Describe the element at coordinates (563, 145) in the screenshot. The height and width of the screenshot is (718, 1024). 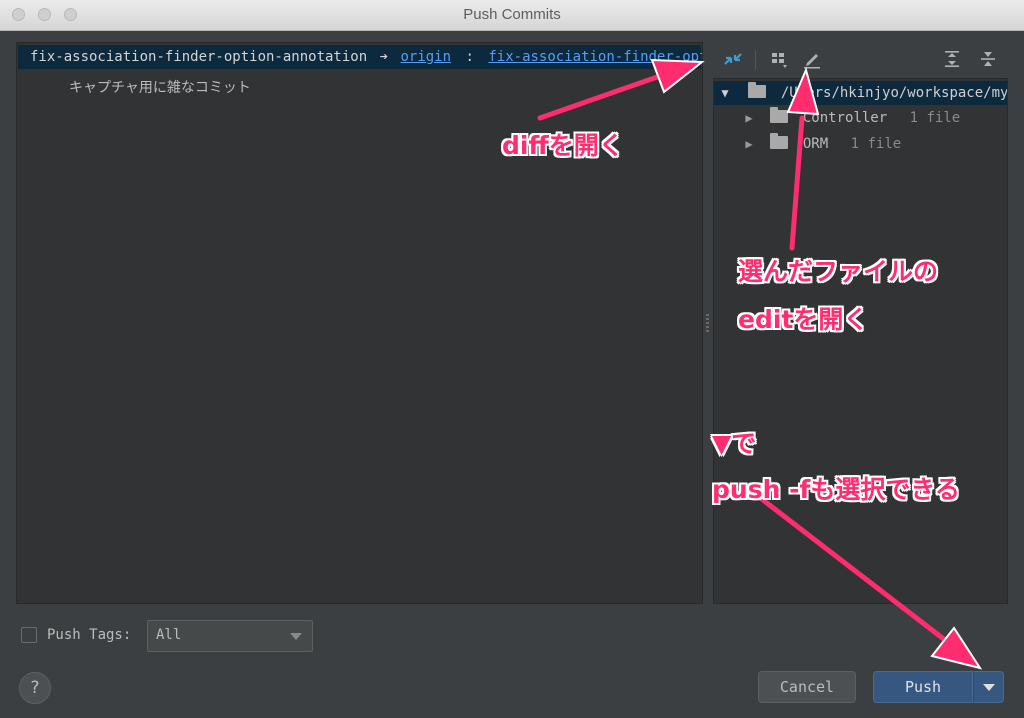
I see `annotation-diff: diffを開く` at that location.